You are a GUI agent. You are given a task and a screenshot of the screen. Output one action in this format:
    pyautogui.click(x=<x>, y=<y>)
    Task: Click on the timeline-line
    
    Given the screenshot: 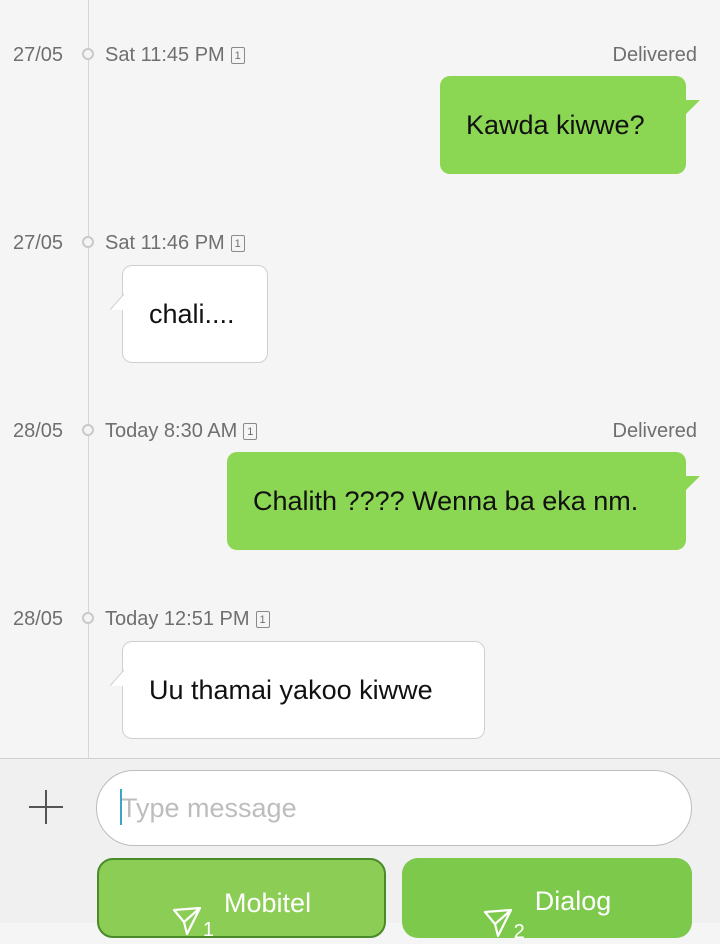 What is the action you would take?
    pyautogui.click(x=88, y=379)
    